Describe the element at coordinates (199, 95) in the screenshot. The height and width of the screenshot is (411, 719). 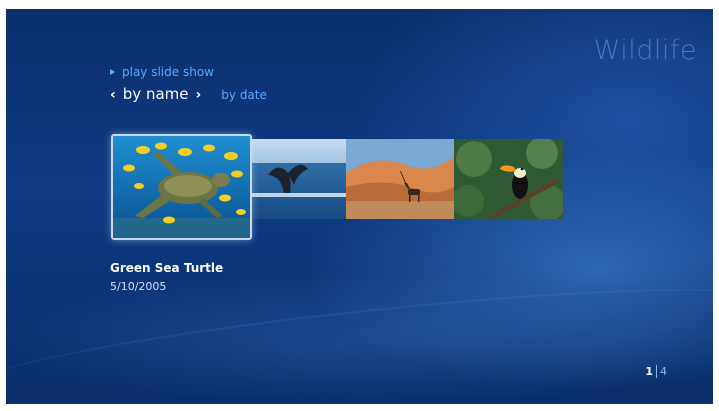
I see `chevron-right-icon: ›` at that location.